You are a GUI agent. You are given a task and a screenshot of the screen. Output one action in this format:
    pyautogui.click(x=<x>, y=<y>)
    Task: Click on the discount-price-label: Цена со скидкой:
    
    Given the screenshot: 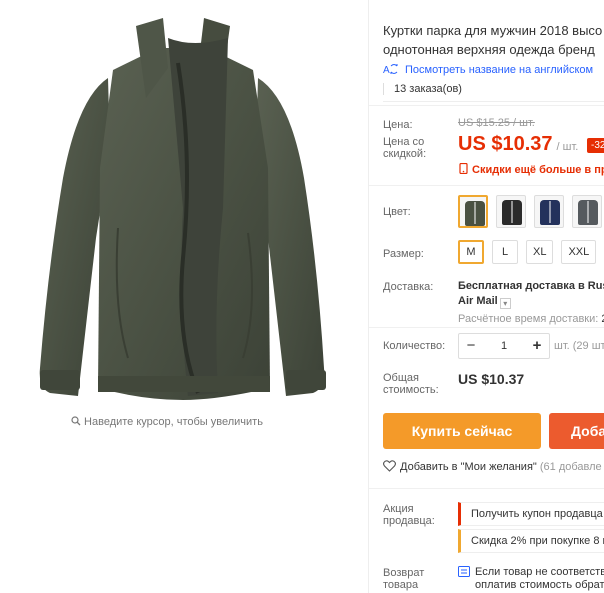 What is the action you would take?
    pyautogui.click(x=405, y=148)
    